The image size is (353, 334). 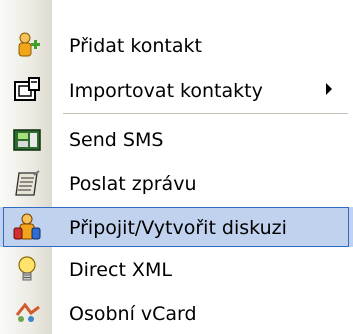 I want to click on menu-item-label: Připojit/Vytvořit diskuzi, so click(x=178, y=228).